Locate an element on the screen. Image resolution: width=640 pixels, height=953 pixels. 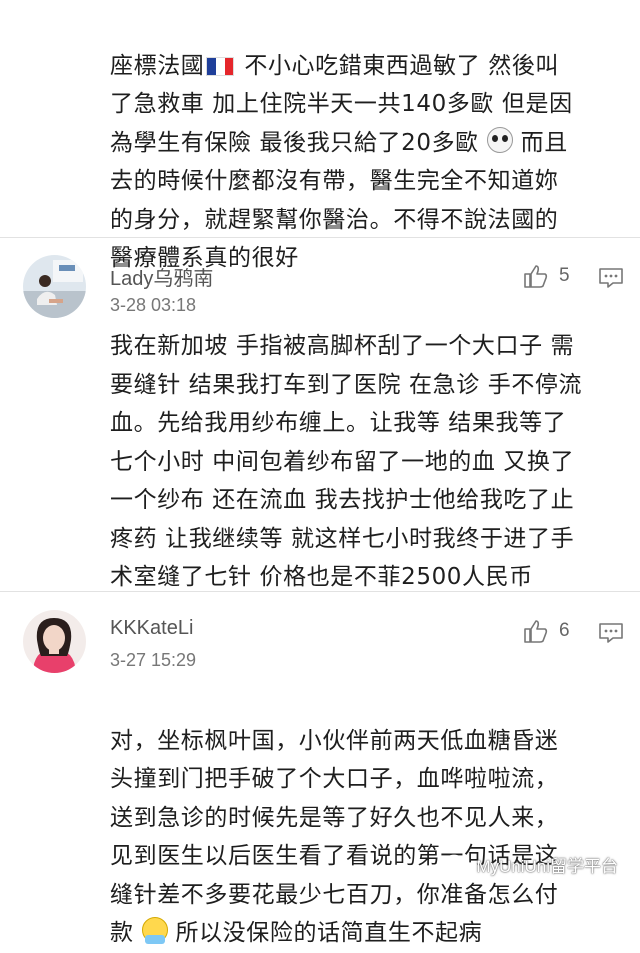
like-count: 5 is located at coordinates (564, 275).